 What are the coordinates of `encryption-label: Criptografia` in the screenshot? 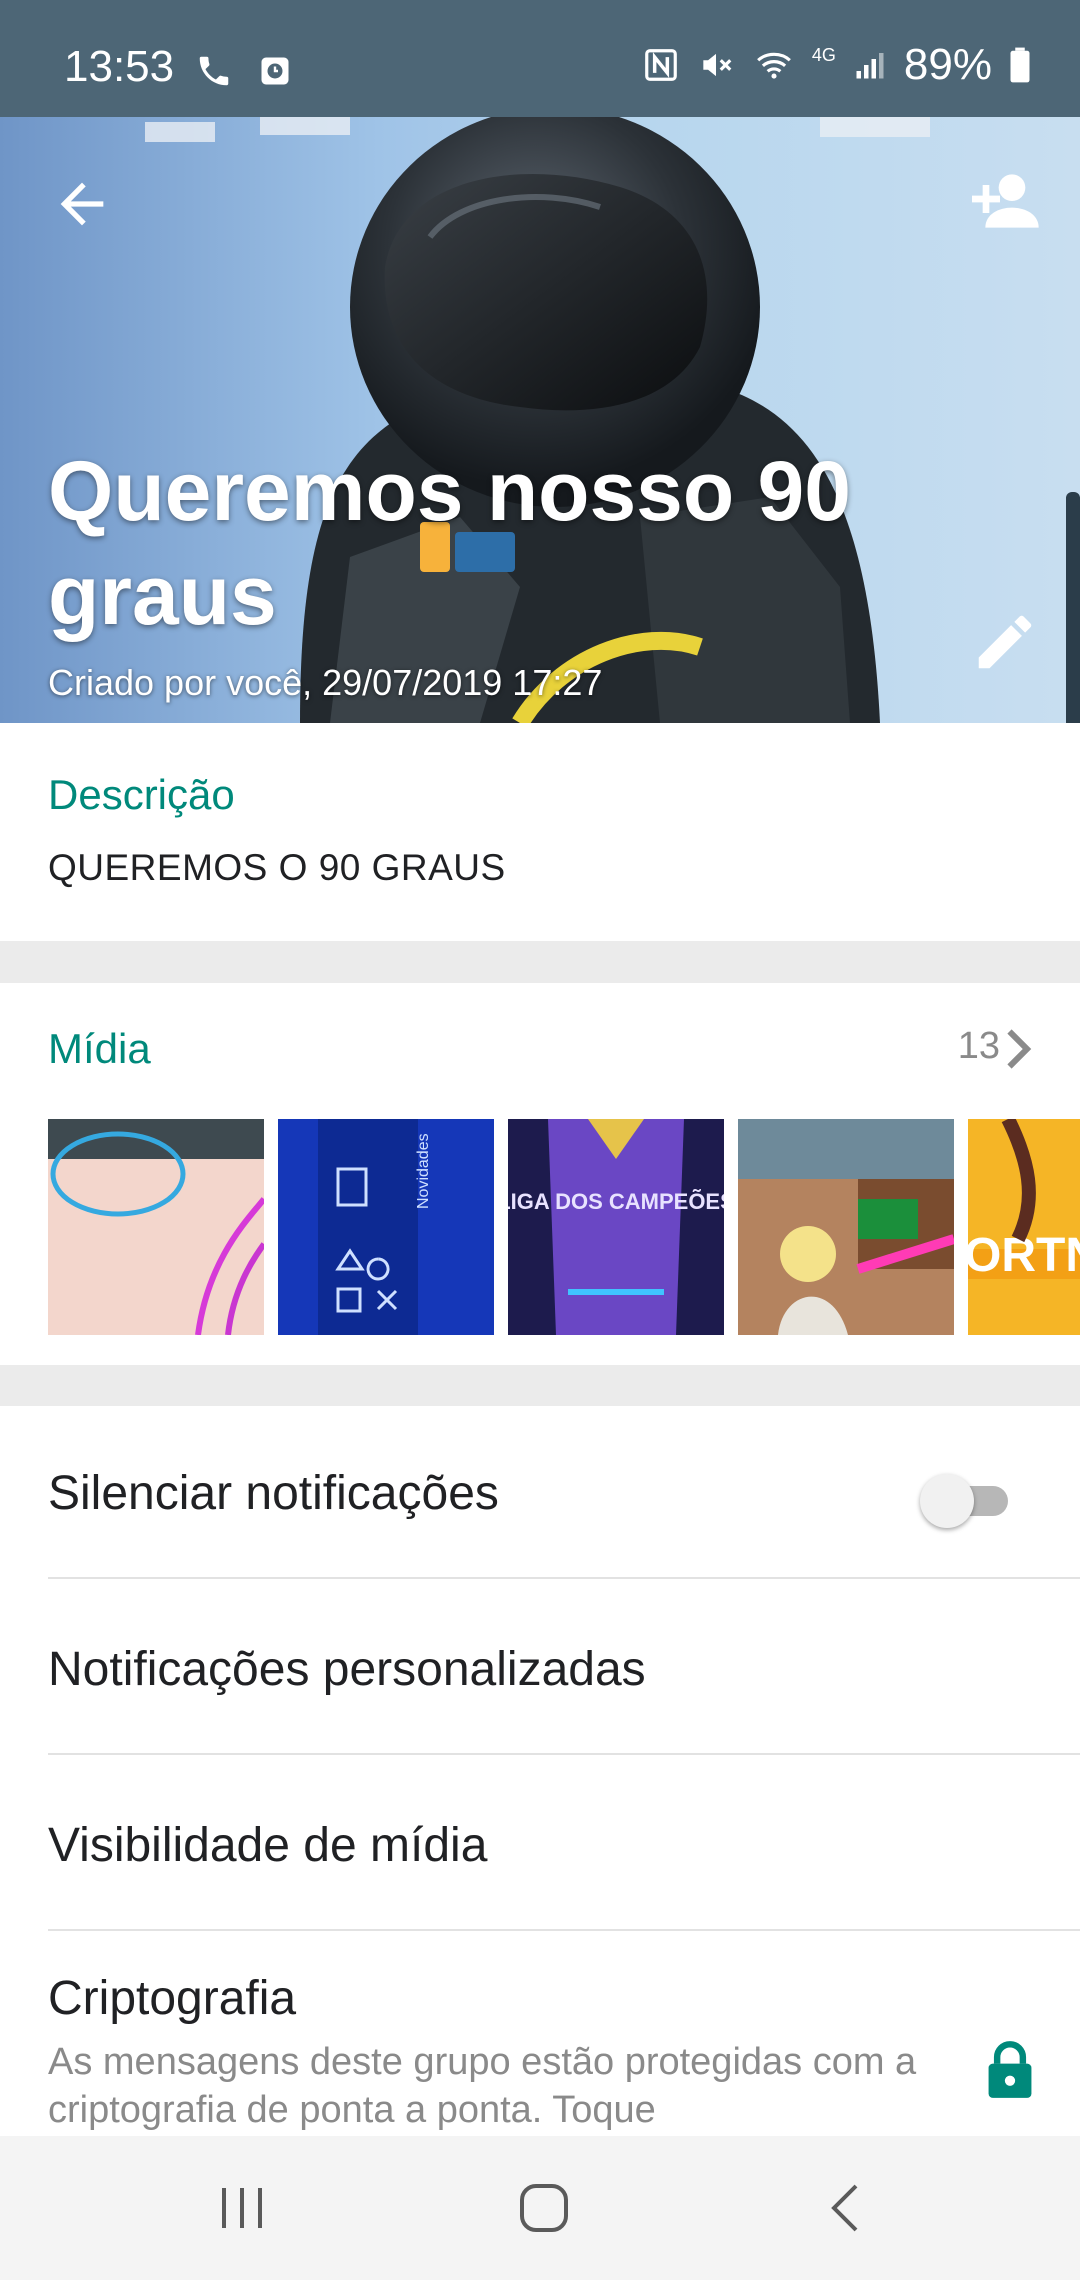 It's located at (172, 1998).